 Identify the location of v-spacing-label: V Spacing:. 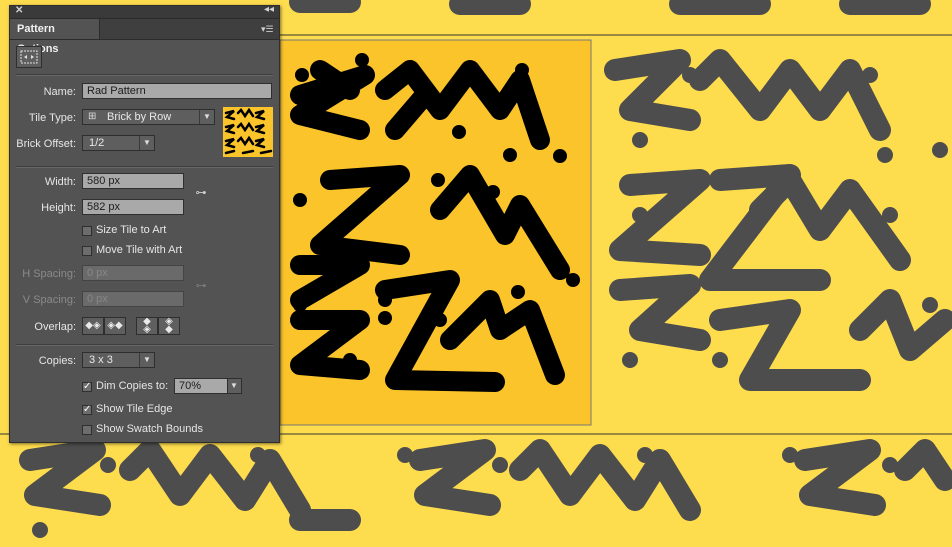
(49, 300).